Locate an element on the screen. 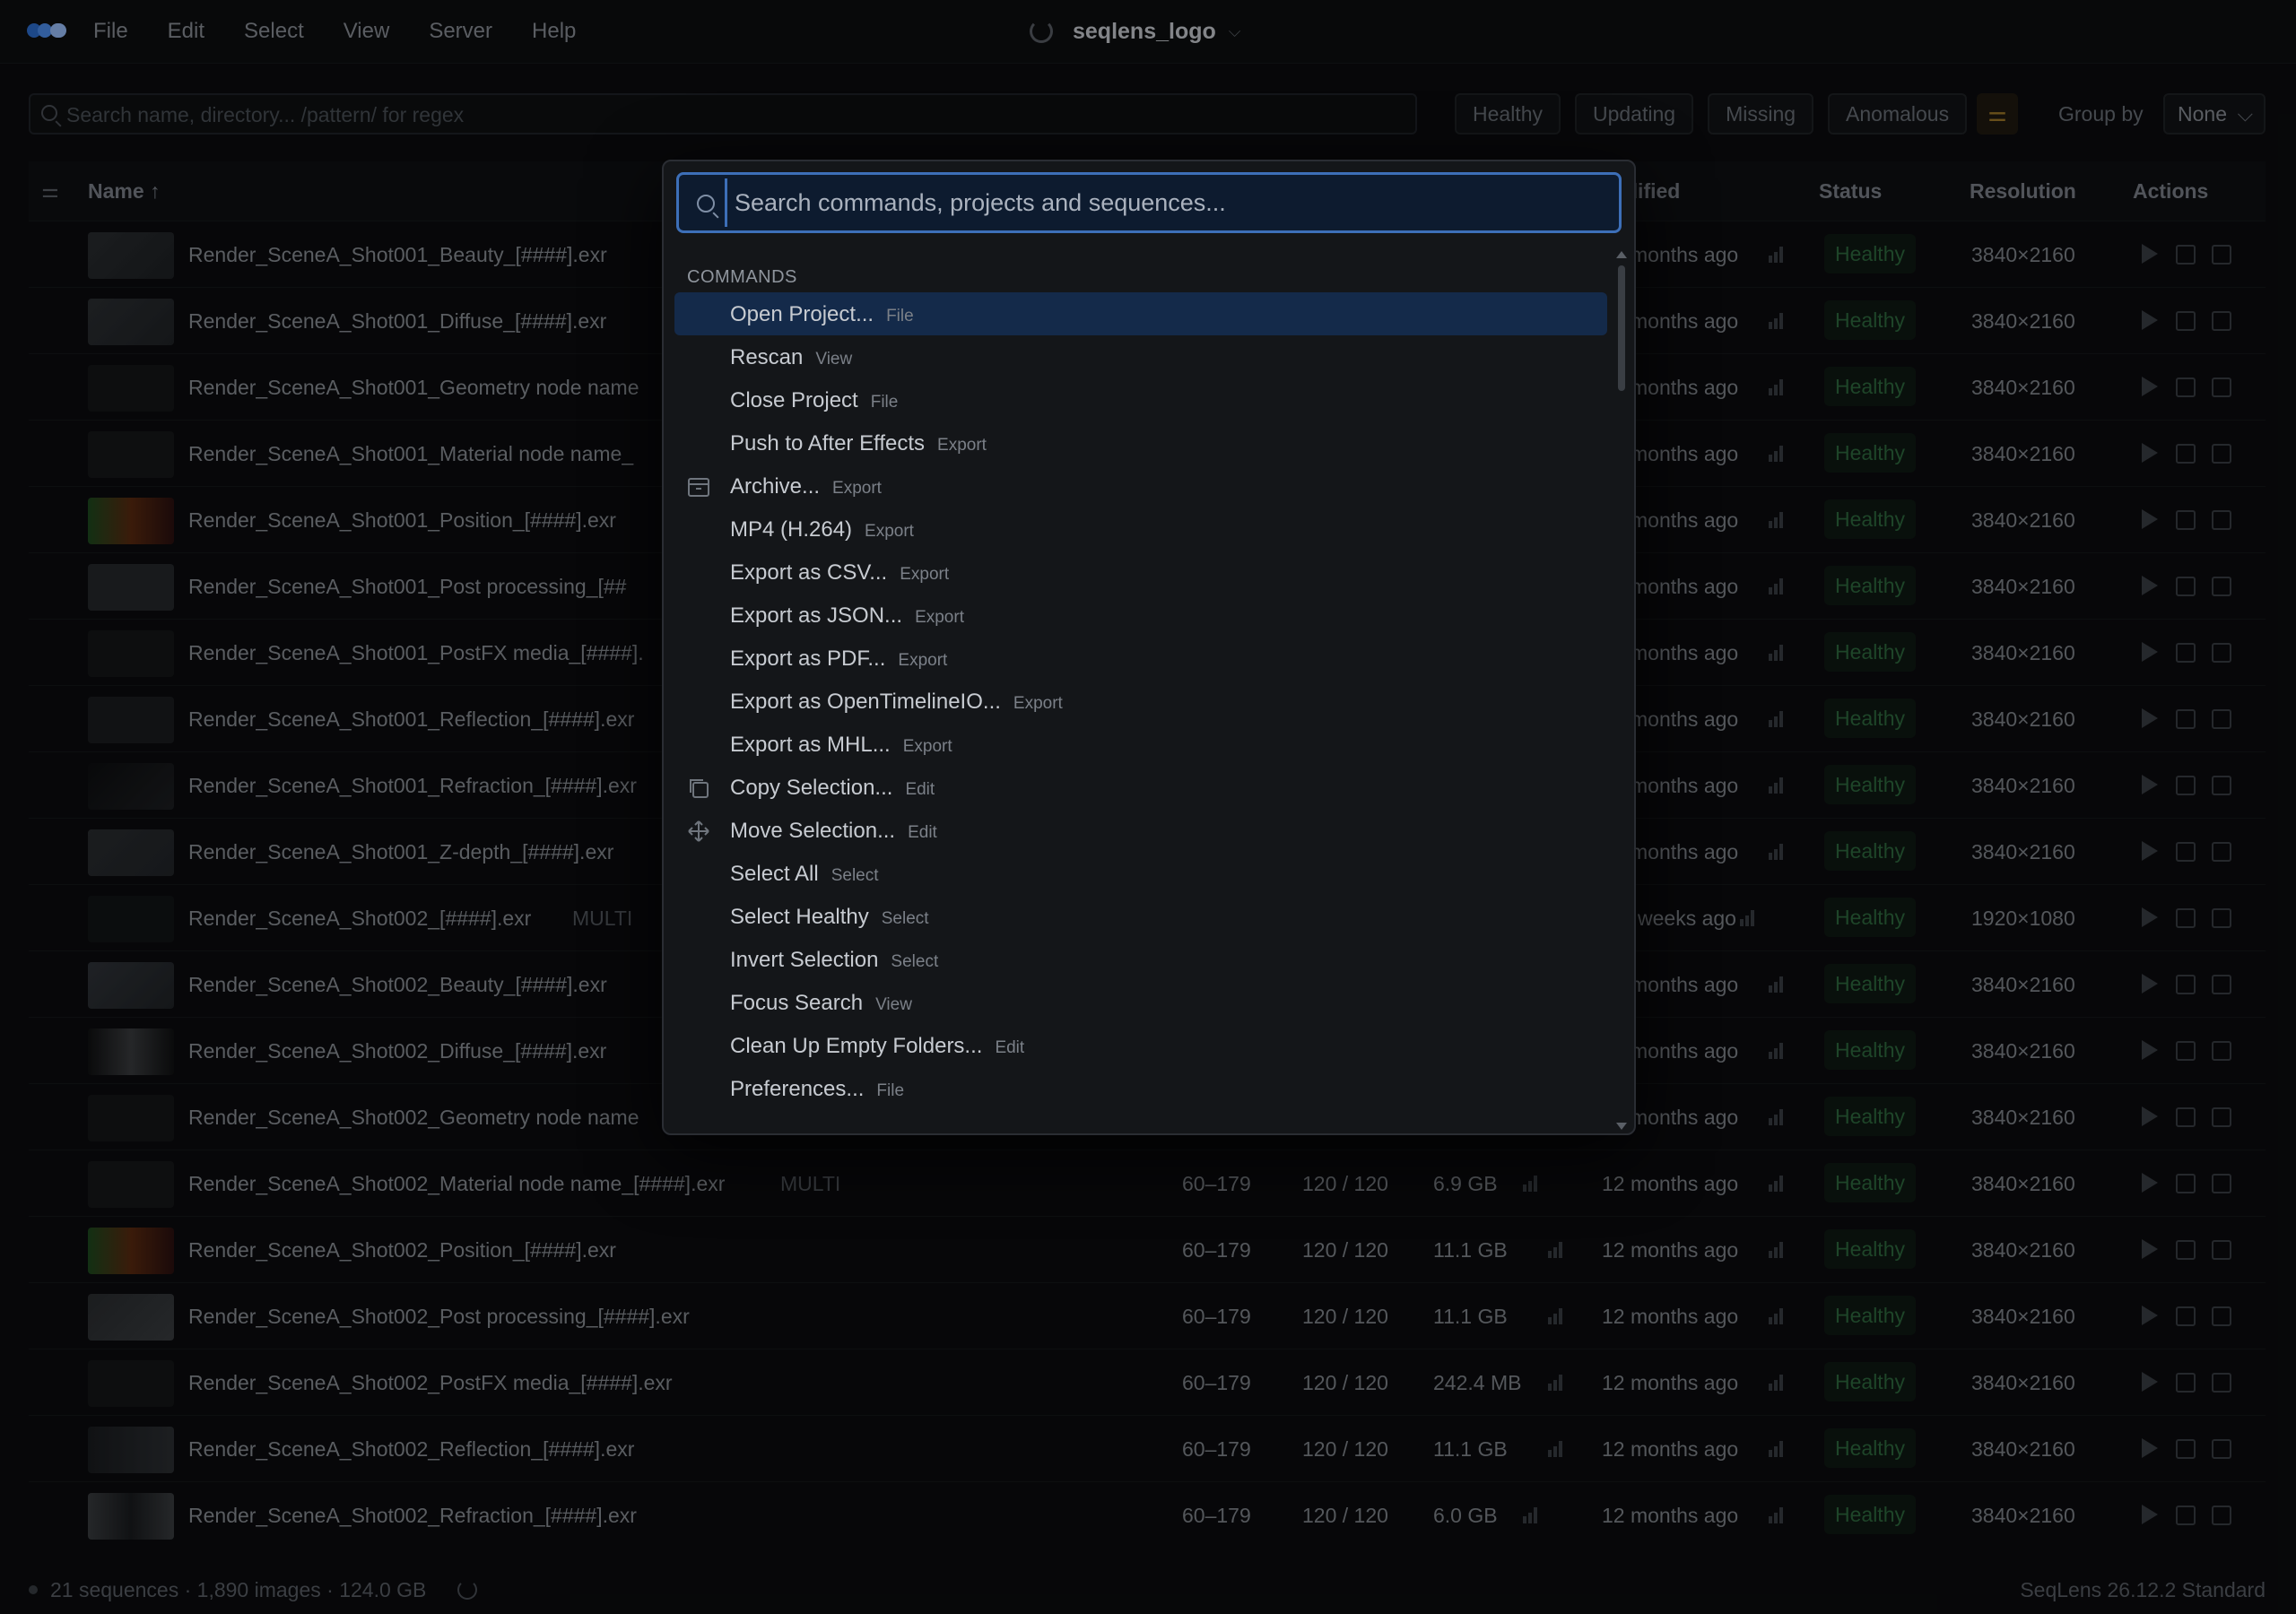 This screenshot has height=1614, width=2296. command-item: Export as PDF... Export is located at coordinates (1140, 658).